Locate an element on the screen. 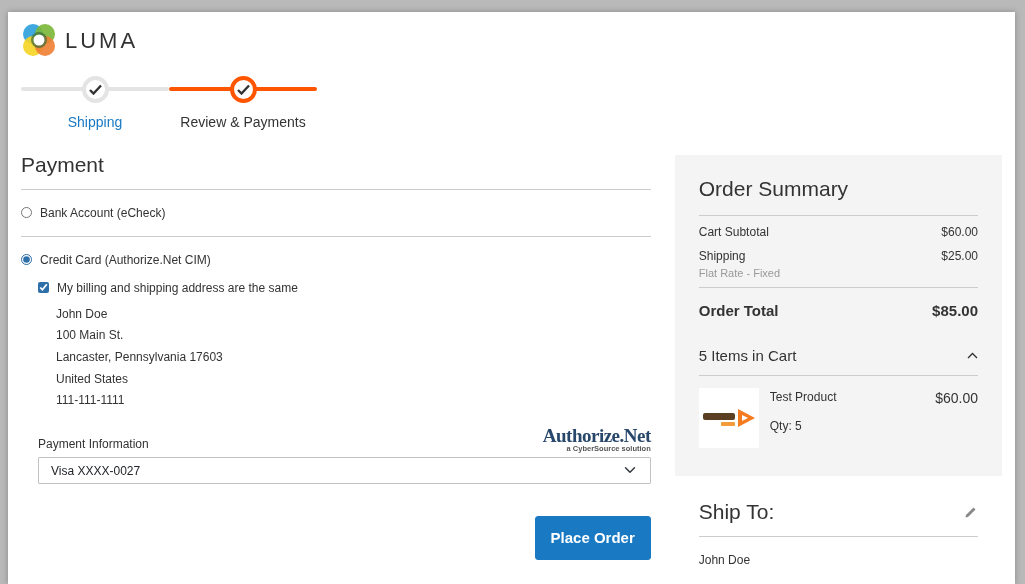  product-price: $60.00 is located at coordinates (956, 398).